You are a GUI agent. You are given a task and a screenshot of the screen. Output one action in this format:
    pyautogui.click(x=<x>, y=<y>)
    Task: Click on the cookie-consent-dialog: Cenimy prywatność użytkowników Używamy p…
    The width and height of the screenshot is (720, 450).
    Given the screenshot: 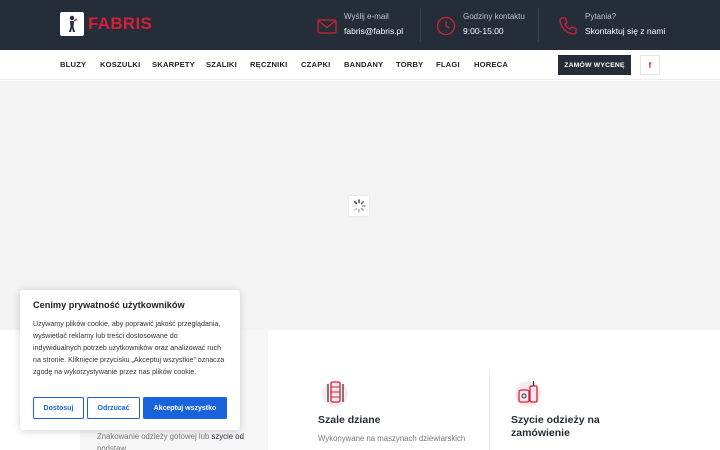 What is the action you would take?
    pyautogui.click(x=130, y=360)
    